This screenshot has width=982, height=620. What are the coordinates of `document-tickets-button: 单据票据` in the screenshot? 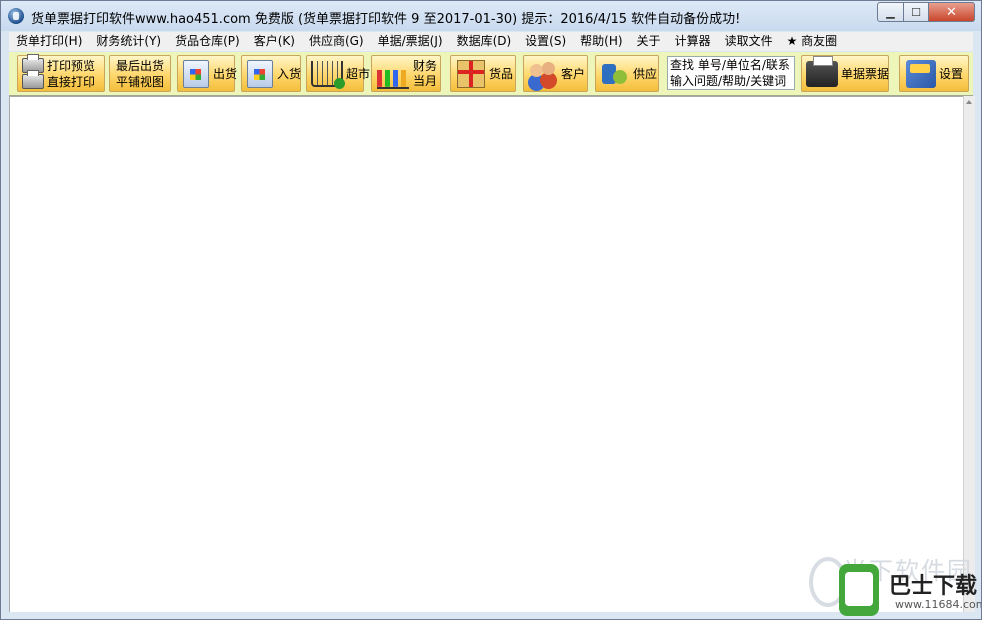 It's located at (845, 73).